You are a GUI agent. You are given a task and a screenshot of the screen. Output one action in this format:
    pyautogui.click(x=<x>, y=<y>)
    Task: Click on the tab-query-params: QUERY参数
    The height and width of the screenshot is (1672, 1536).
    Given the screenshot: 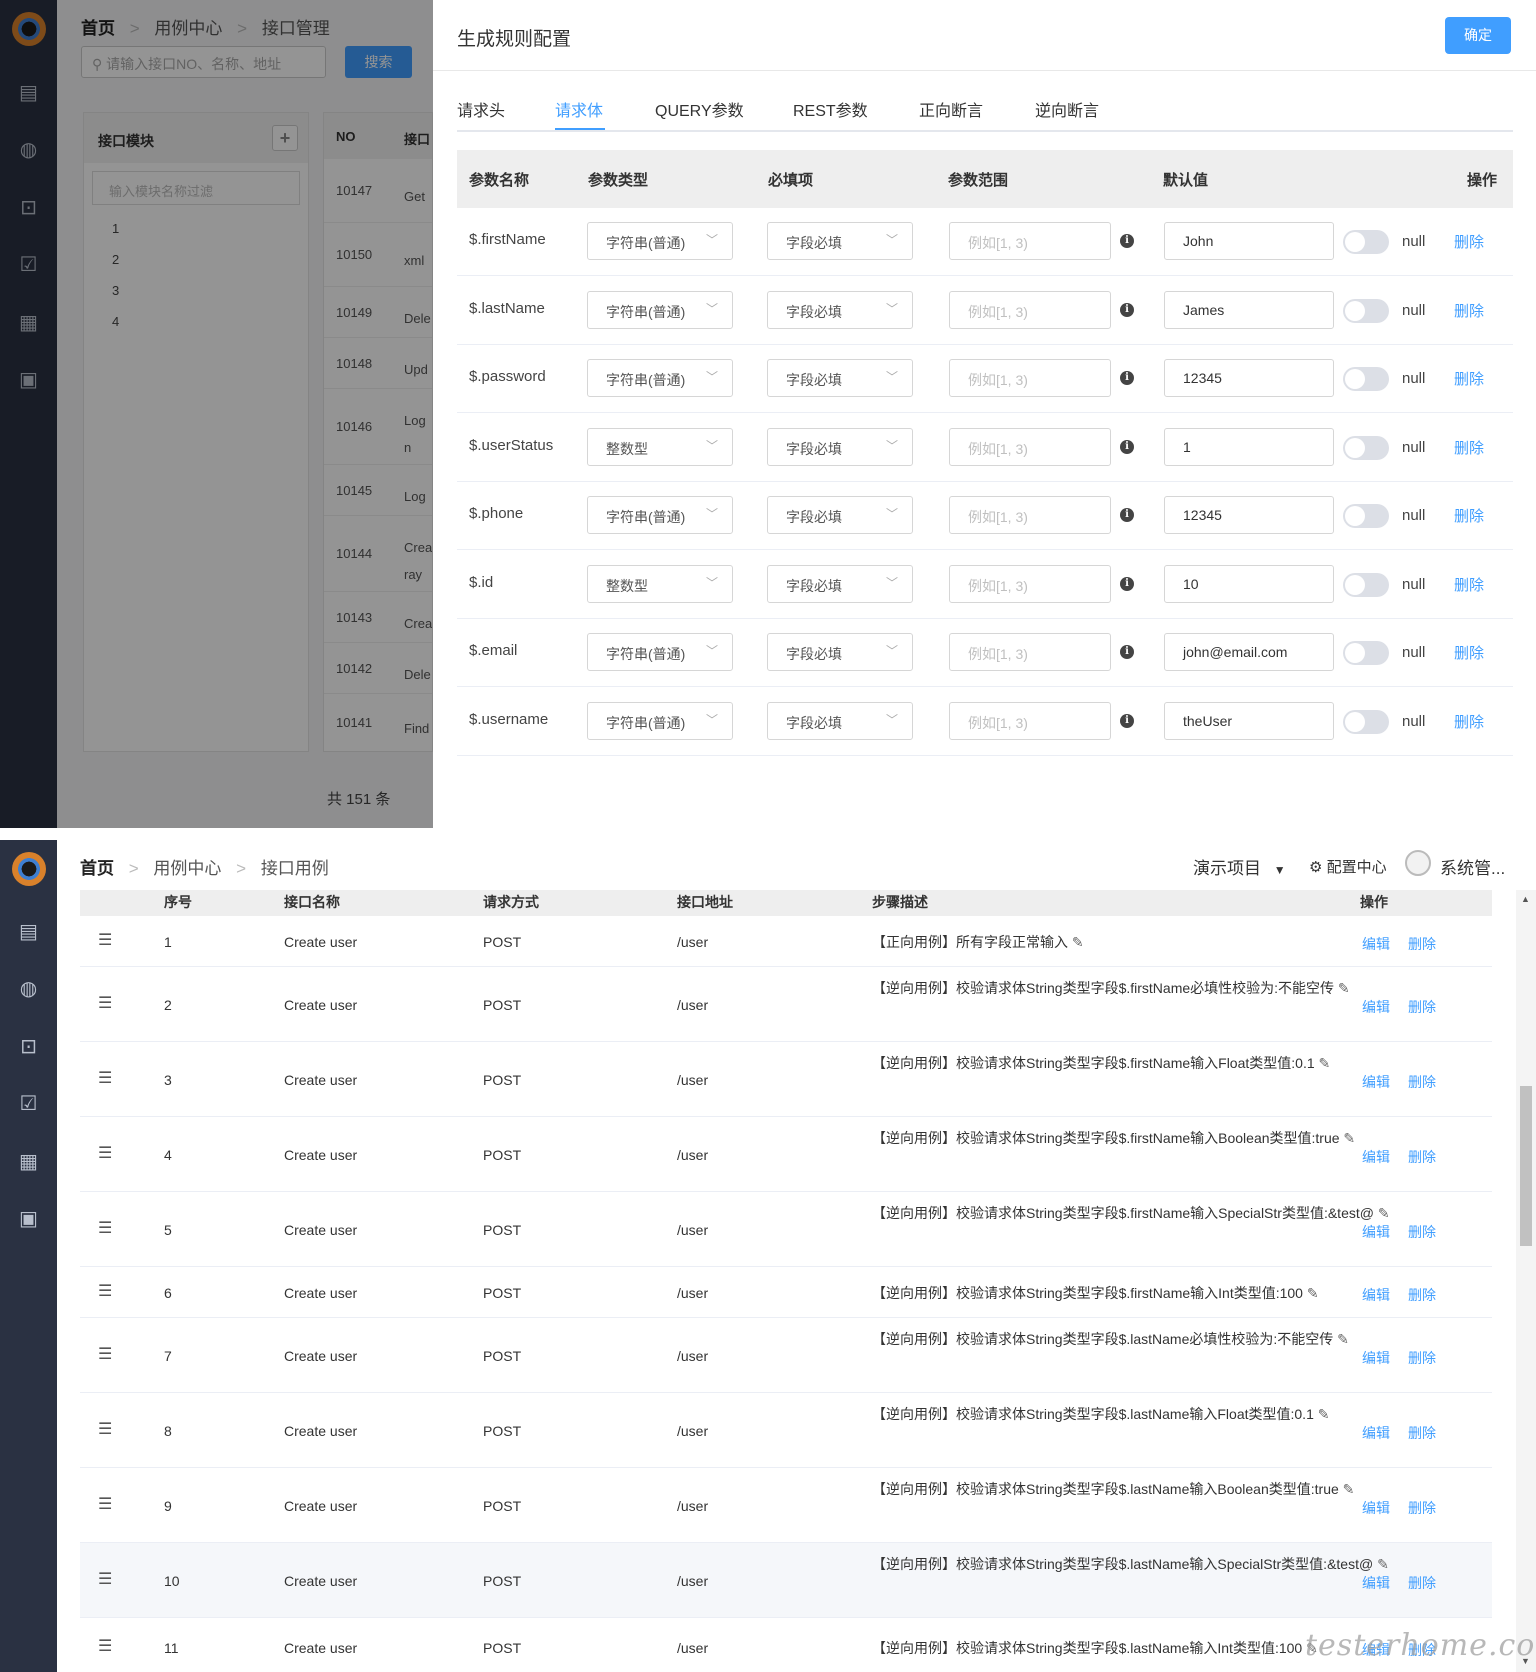 What is the action you would take?
    pyautogui.click(x=699, y=109)
    